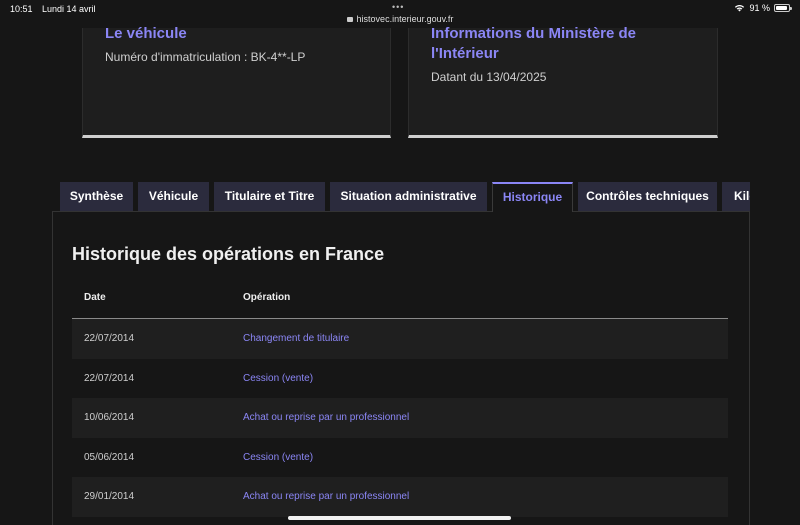  Describe the element at coordinates (269, 196) in the screenshot. I see `tab-titulaire-titre: Titulaire et Titre` at that location.